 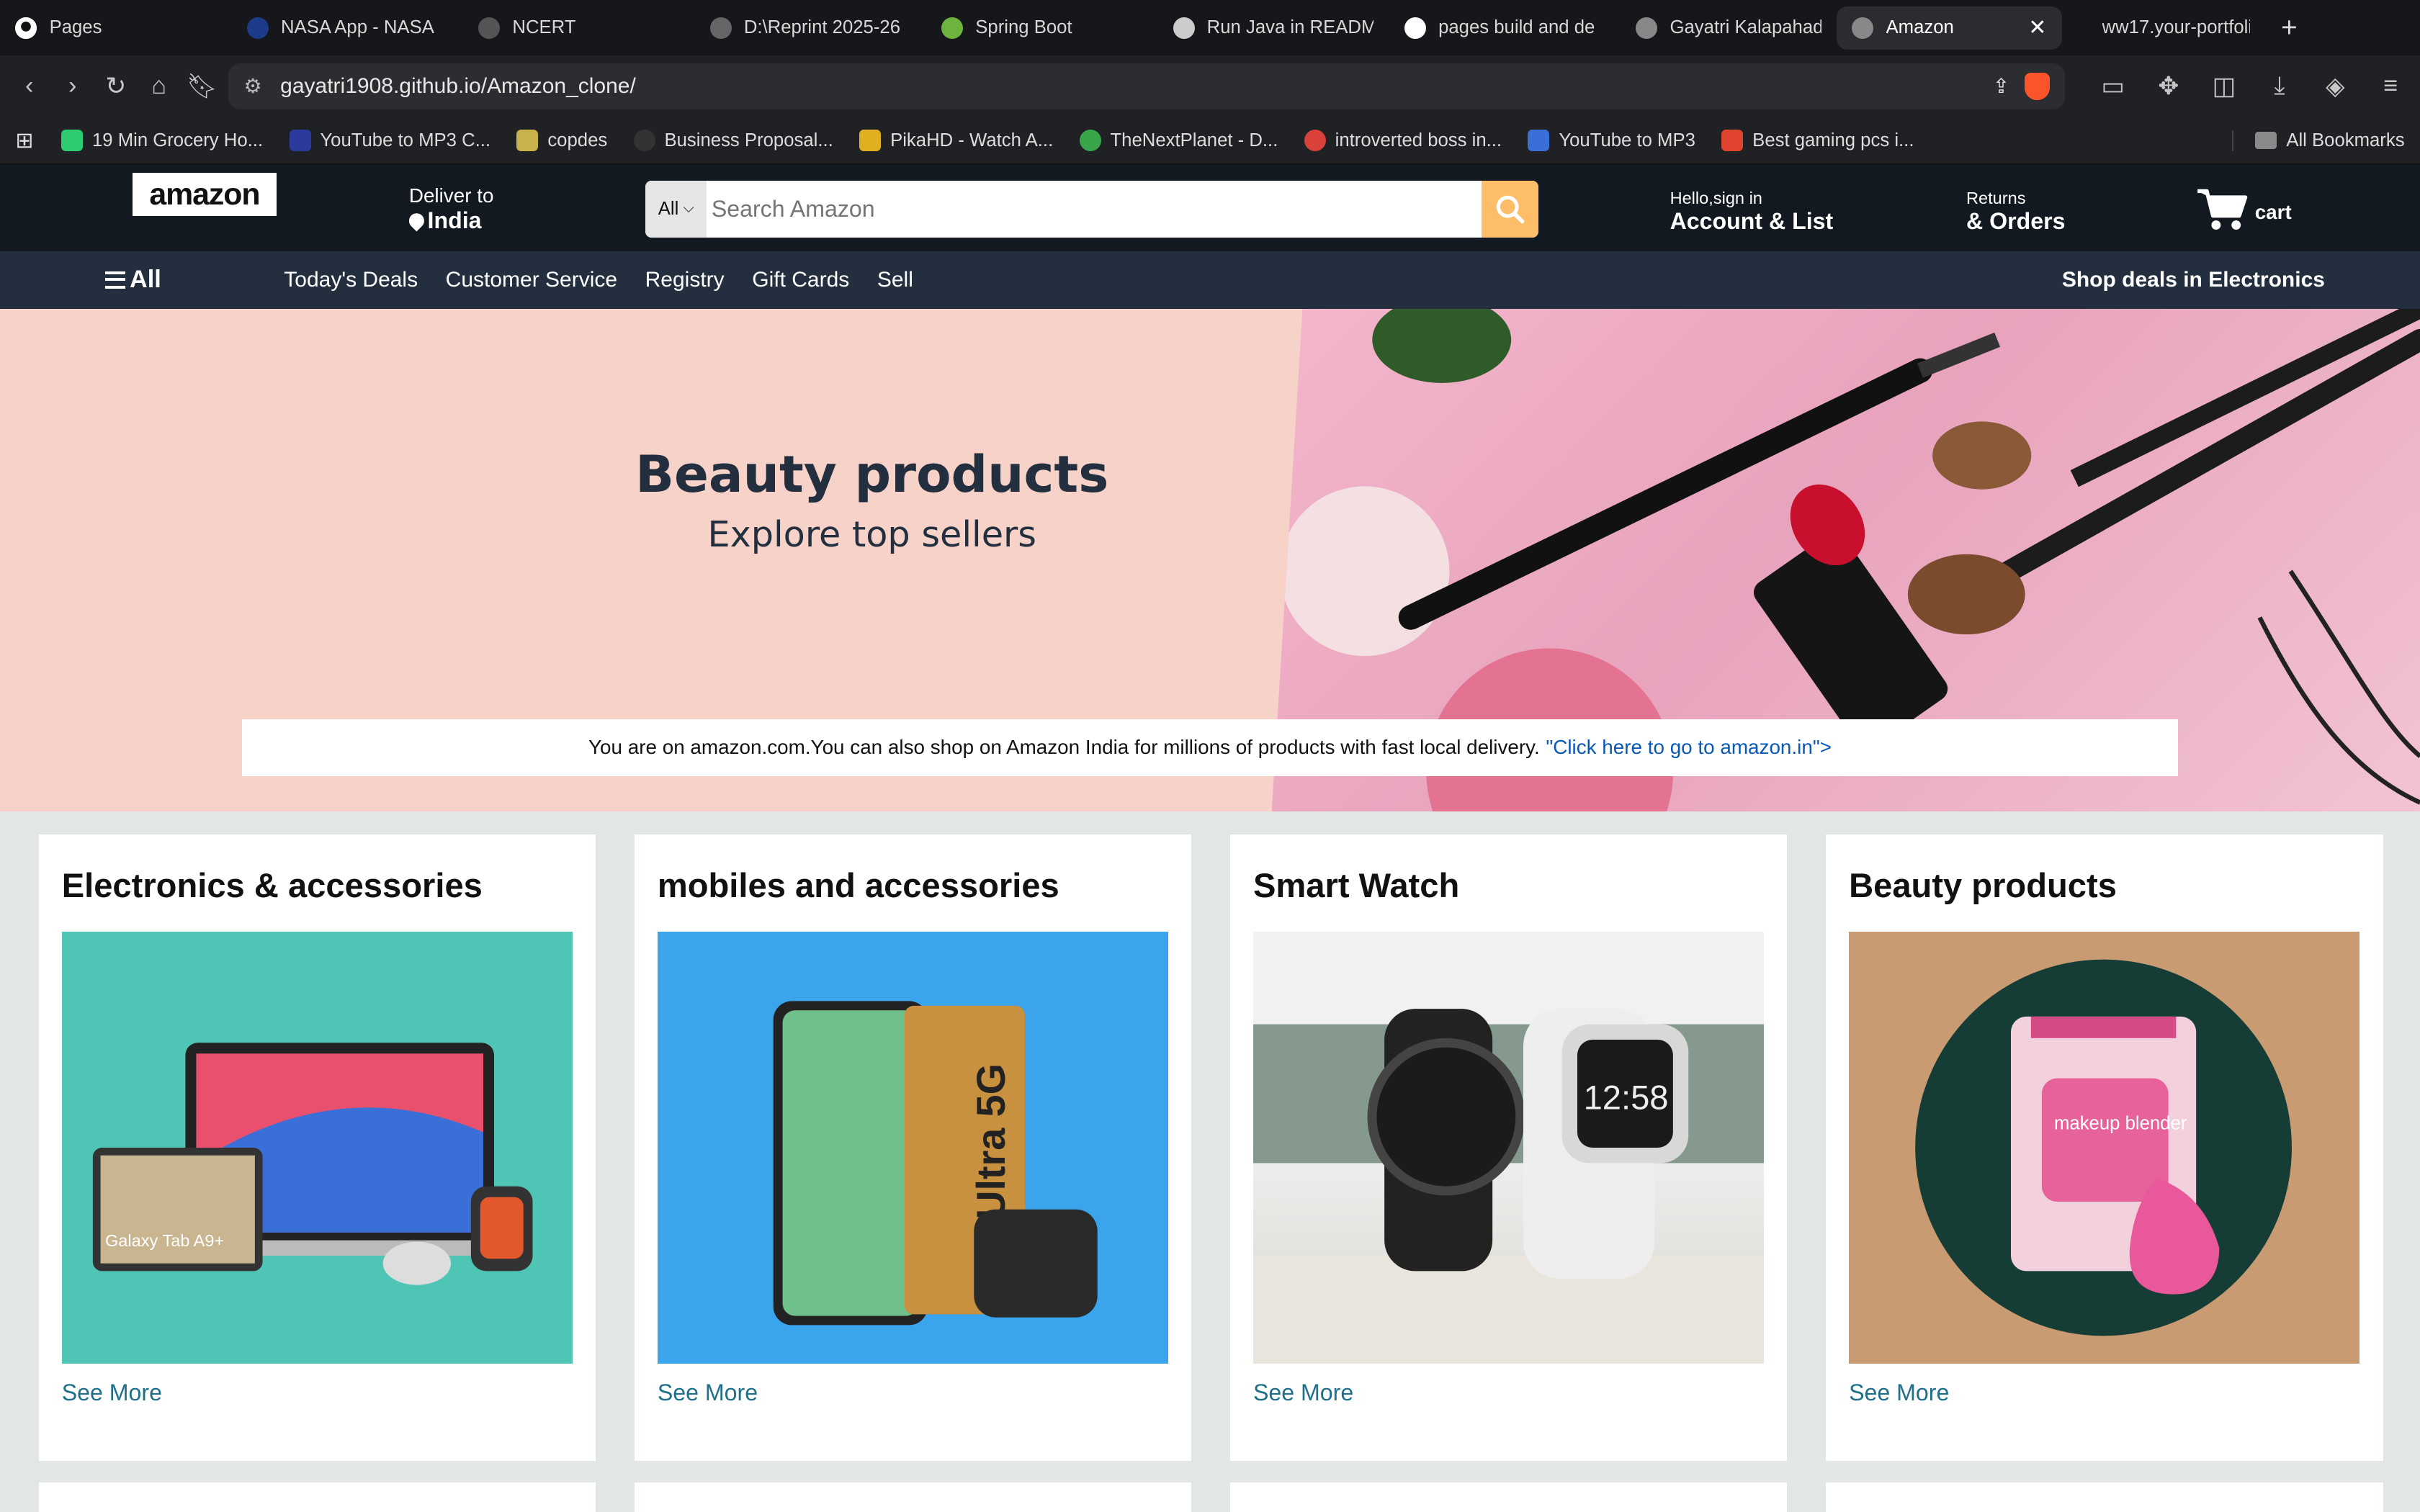 I want to click on proposal-icon, so click(x=644, y=141).